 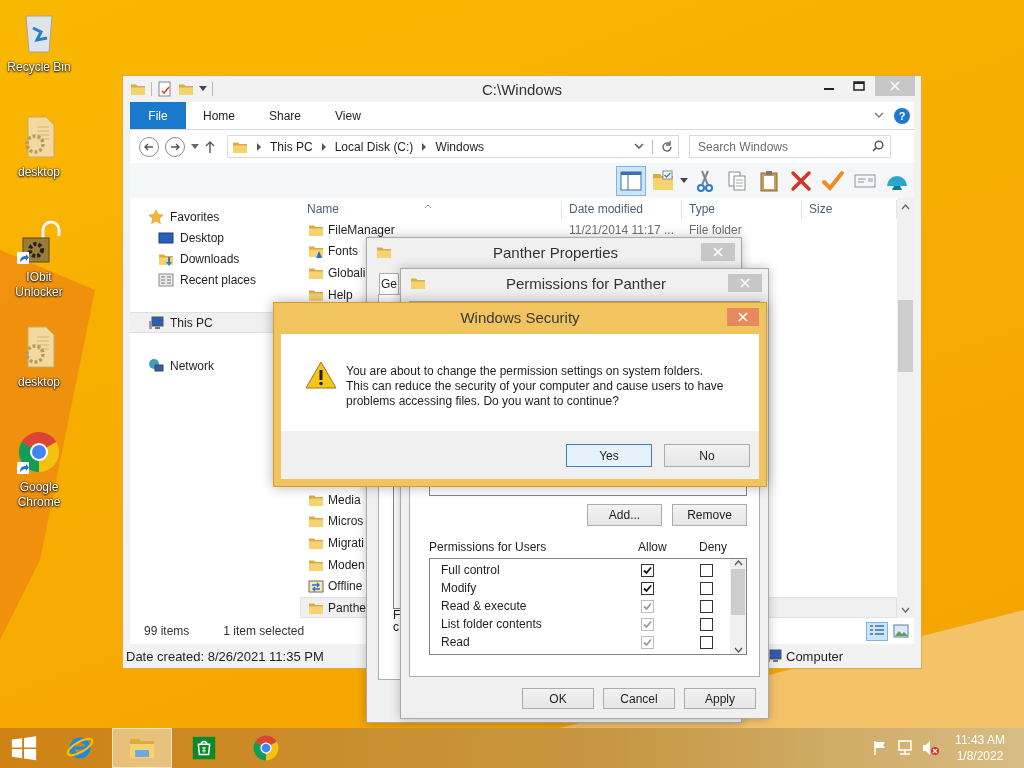 What do you see at coordinates (344, 499) in the screenshot?
I see `file-name: Media` at bounding box center [344, 499].